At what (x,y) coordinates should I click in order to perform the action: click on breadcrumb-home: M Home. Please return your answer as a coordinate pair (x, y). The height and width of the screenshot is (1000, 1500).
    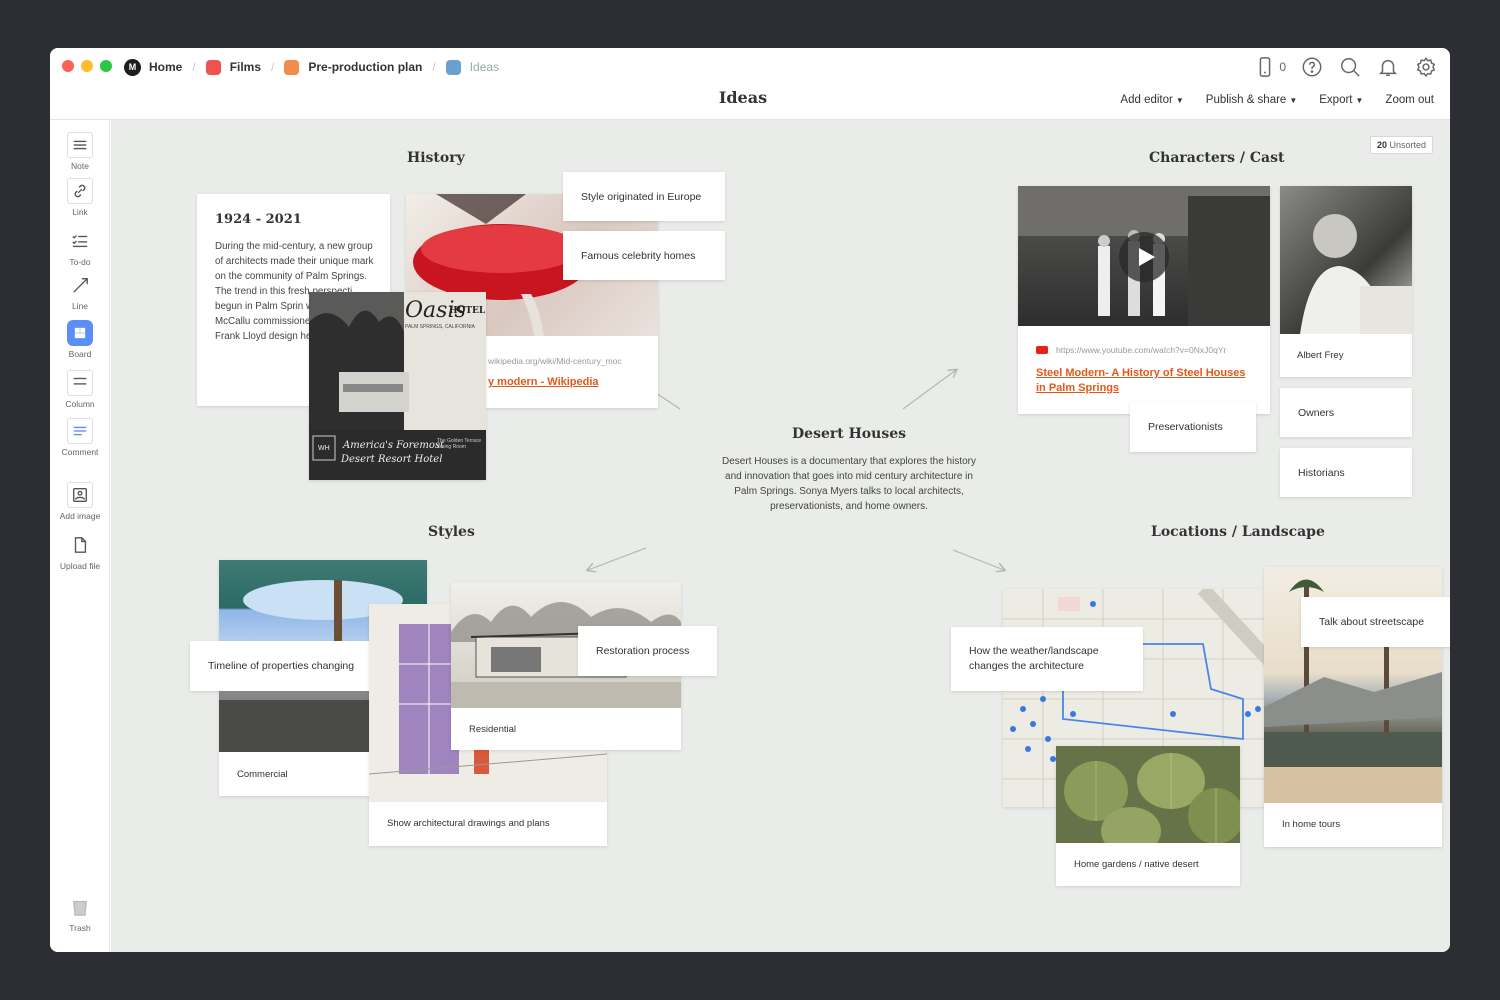
    Looking at the image, I should click on (153, 67).